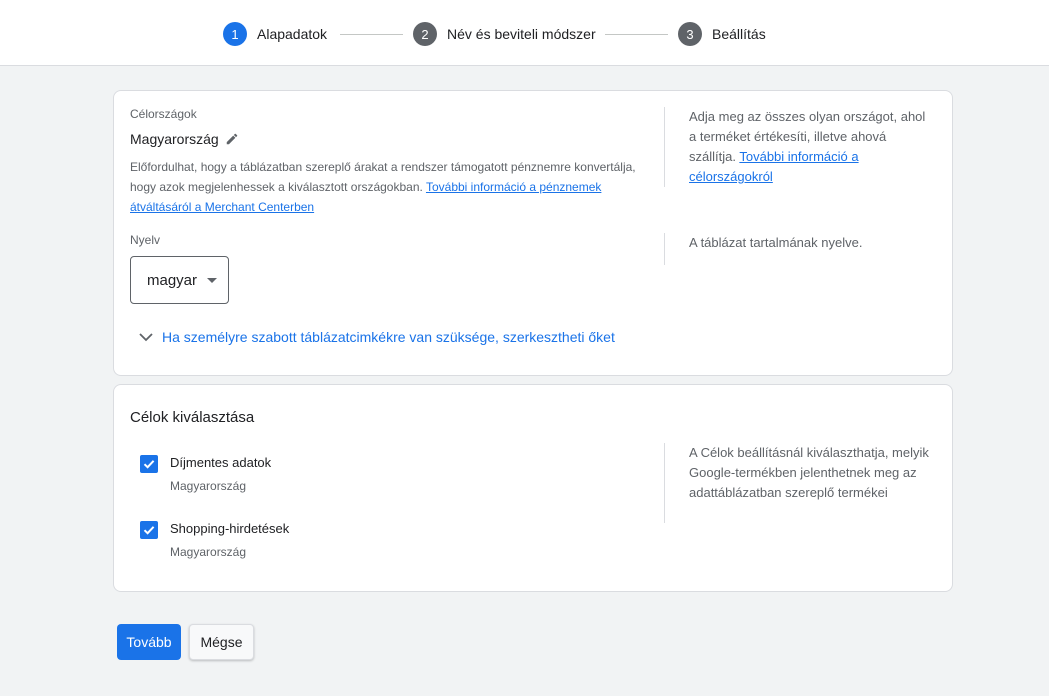 Image resolution: width=1049 pixels, height=696 pixels. I want to click on language-label: Nyelv, so click(145, 240).